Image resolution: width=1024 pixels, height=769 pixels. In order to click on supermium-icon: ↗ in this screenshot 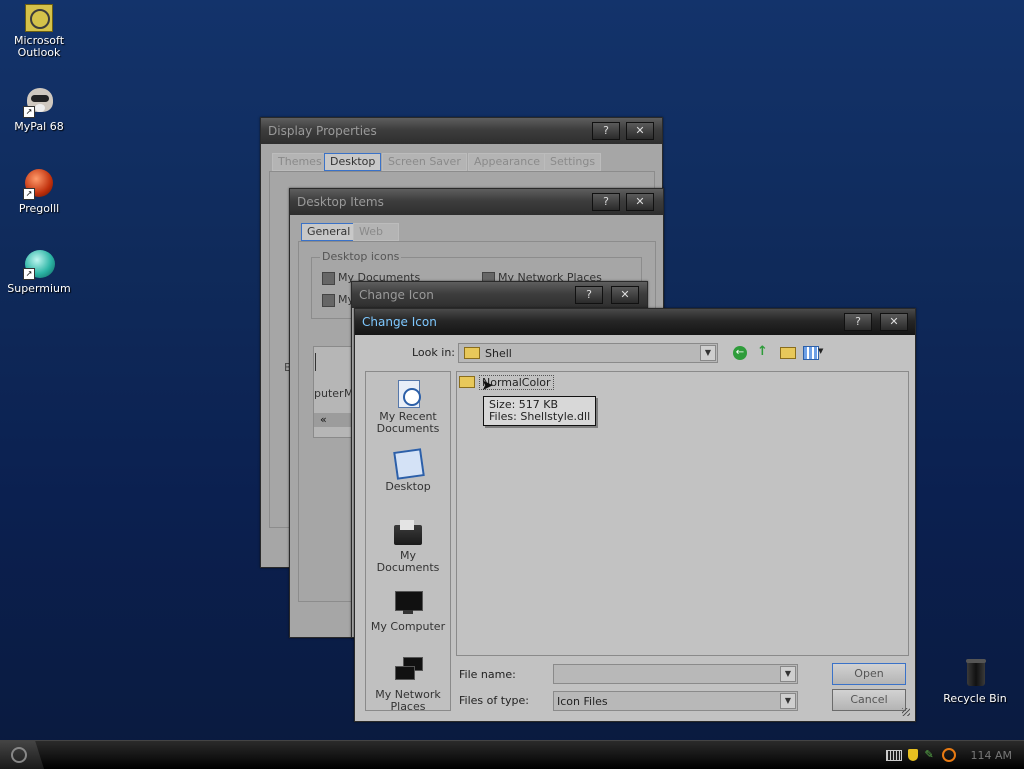, I will do `click(39, 264)`.